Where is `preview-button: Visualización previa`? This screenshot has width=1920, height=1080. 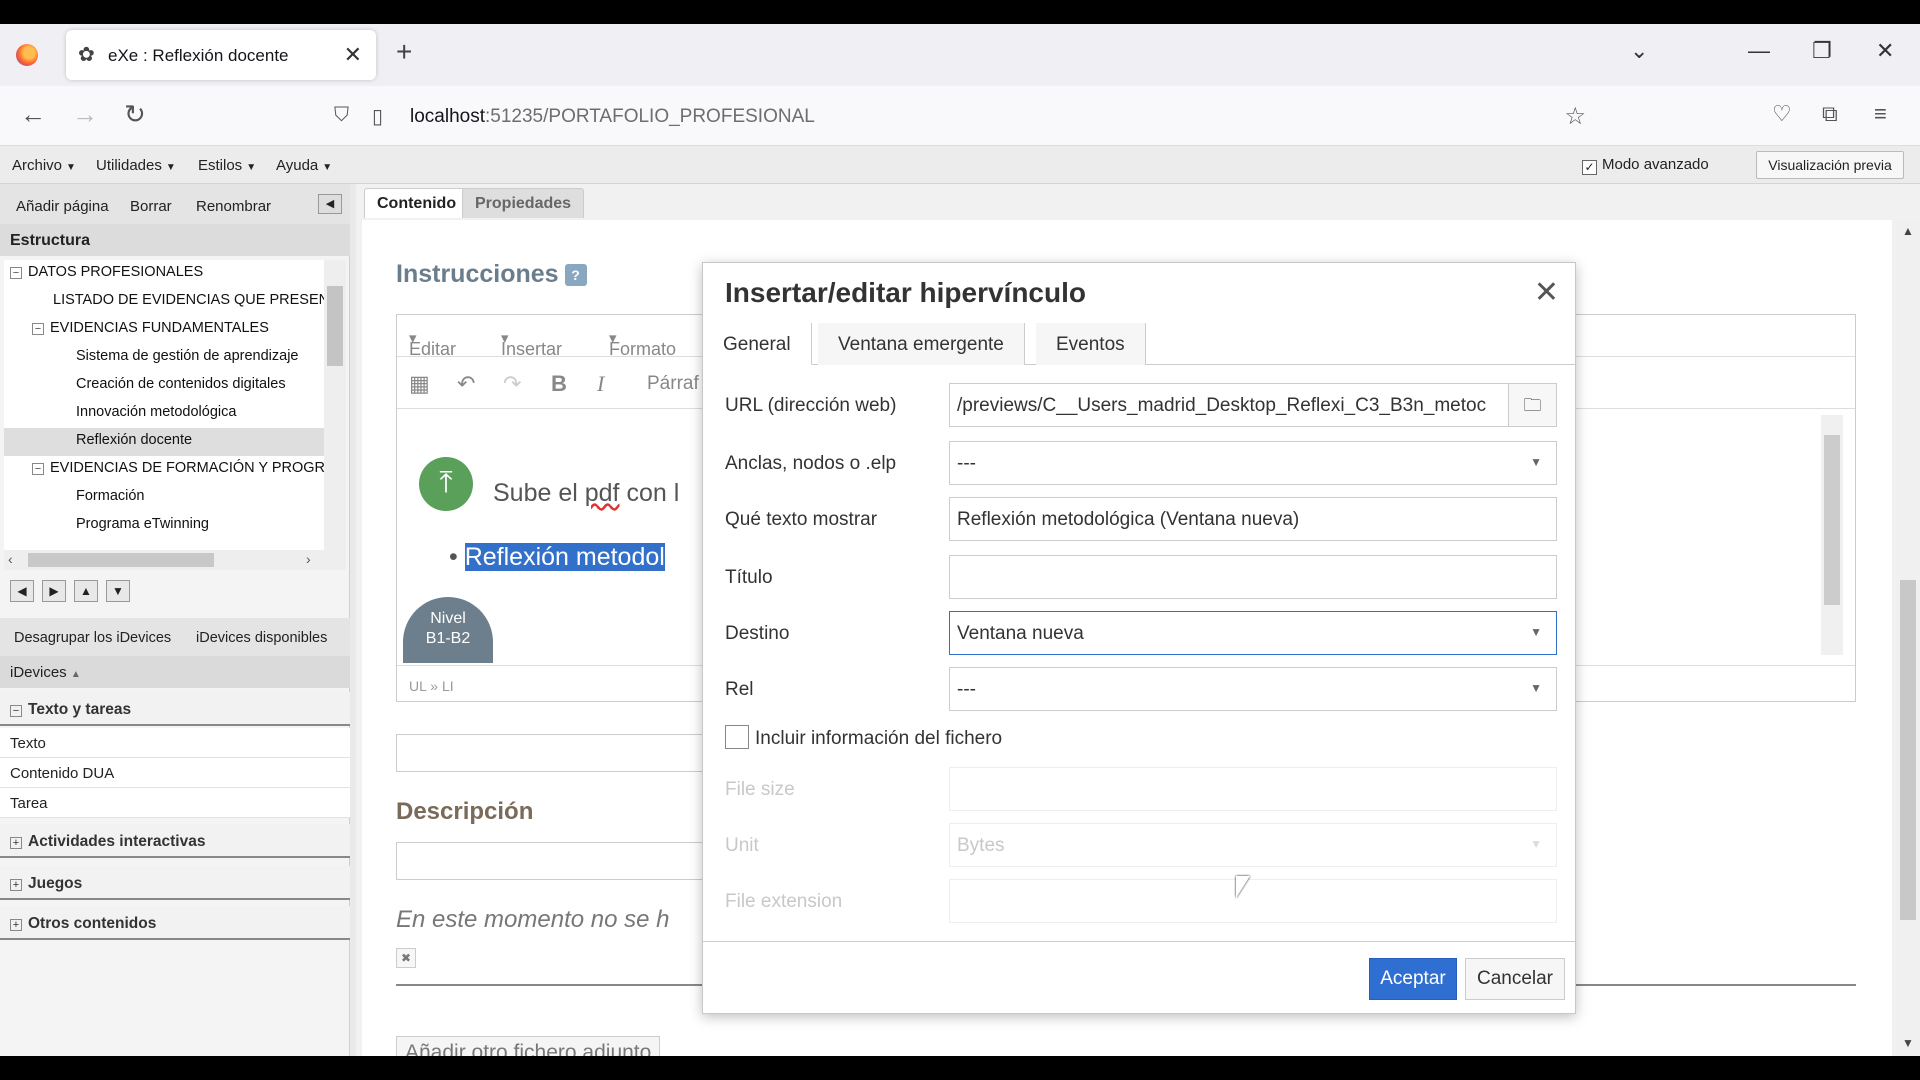 preview-button: Visualización previa is located at coordinates (1830, 165).